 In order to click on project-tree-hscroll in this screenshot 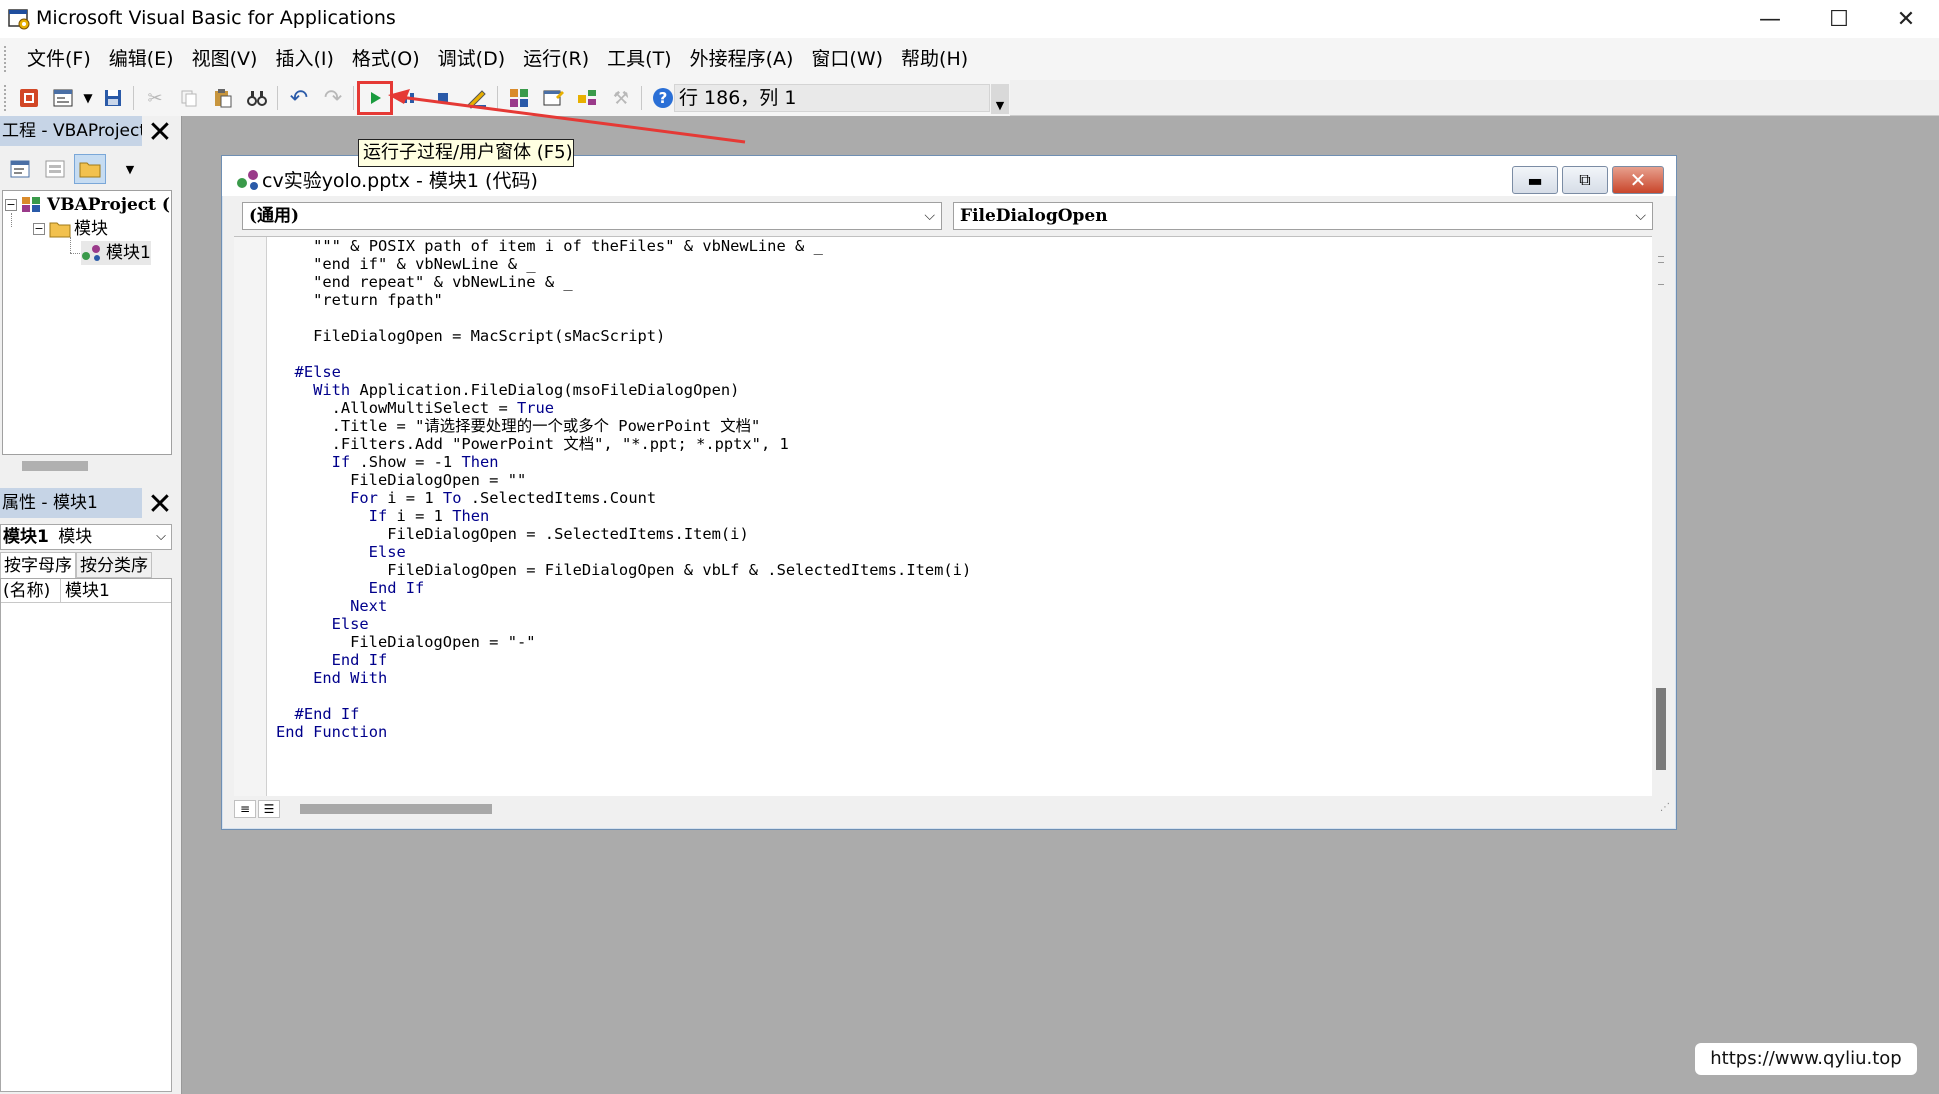, I will do `click(87, 466)`.